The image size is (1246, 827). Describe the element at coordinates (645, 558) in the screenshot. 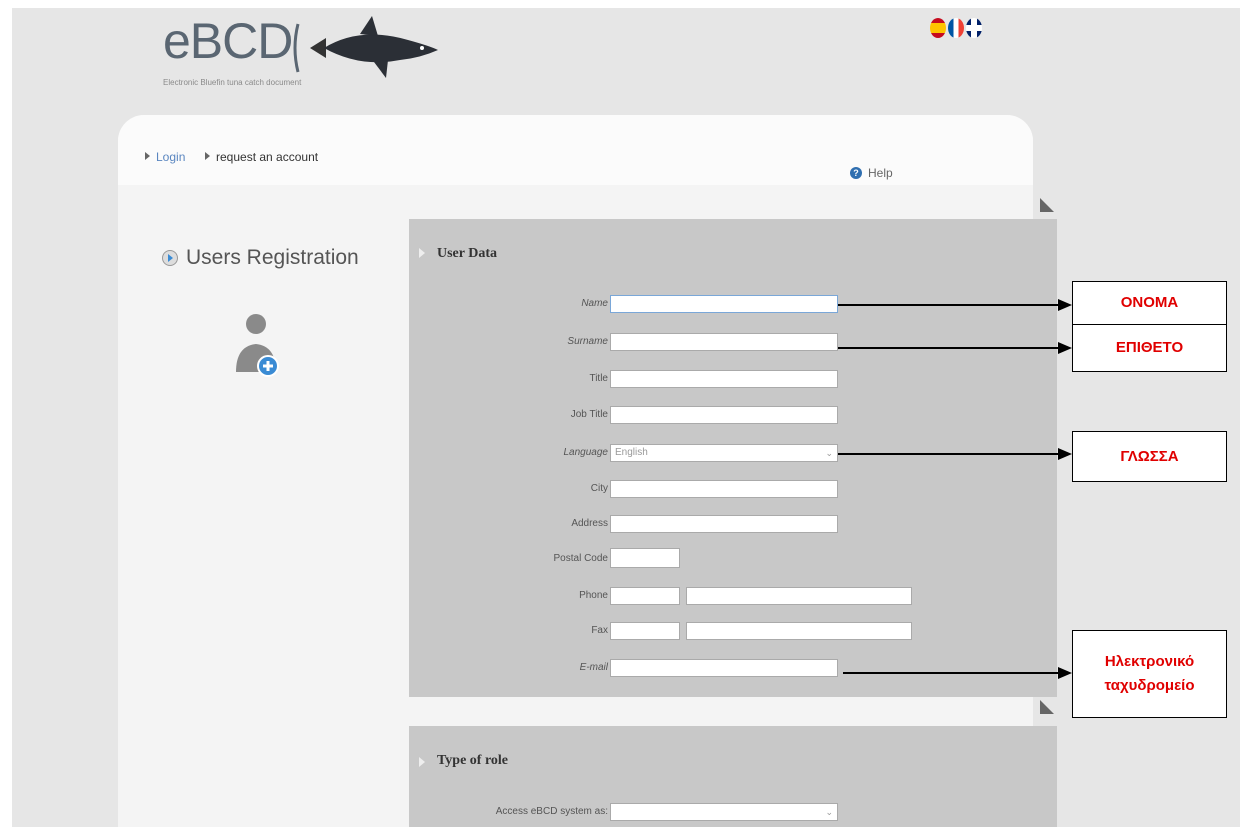

I see `postal-code-input` at that location.